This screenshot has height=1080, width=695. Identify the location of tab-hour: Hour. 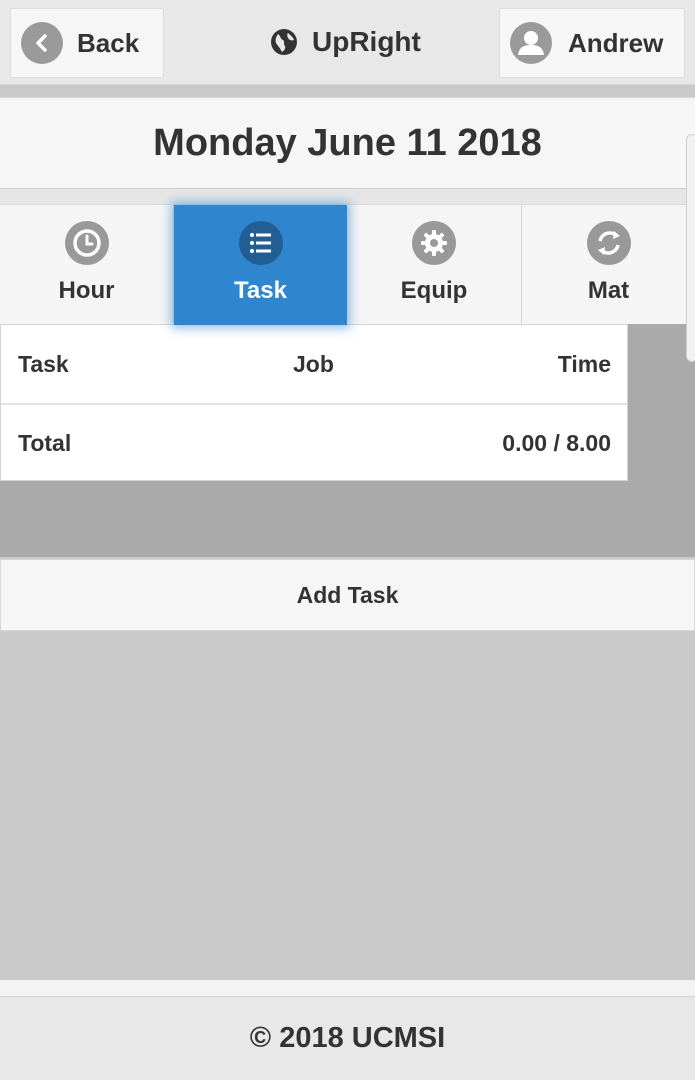
(87, 265).